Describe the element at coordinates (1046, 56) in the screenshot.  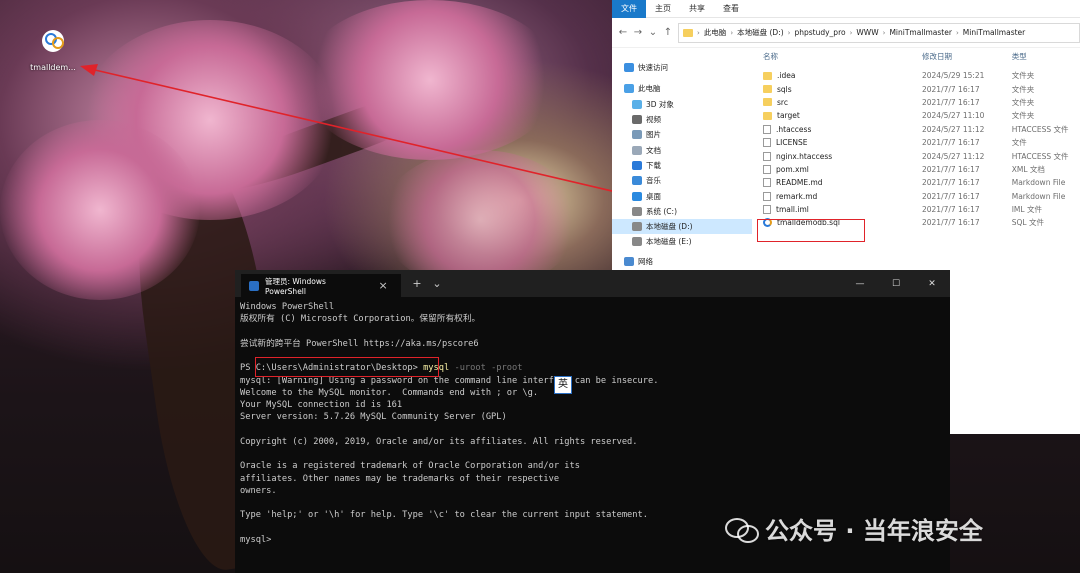
I see `column-header-type: 类型` at that location.